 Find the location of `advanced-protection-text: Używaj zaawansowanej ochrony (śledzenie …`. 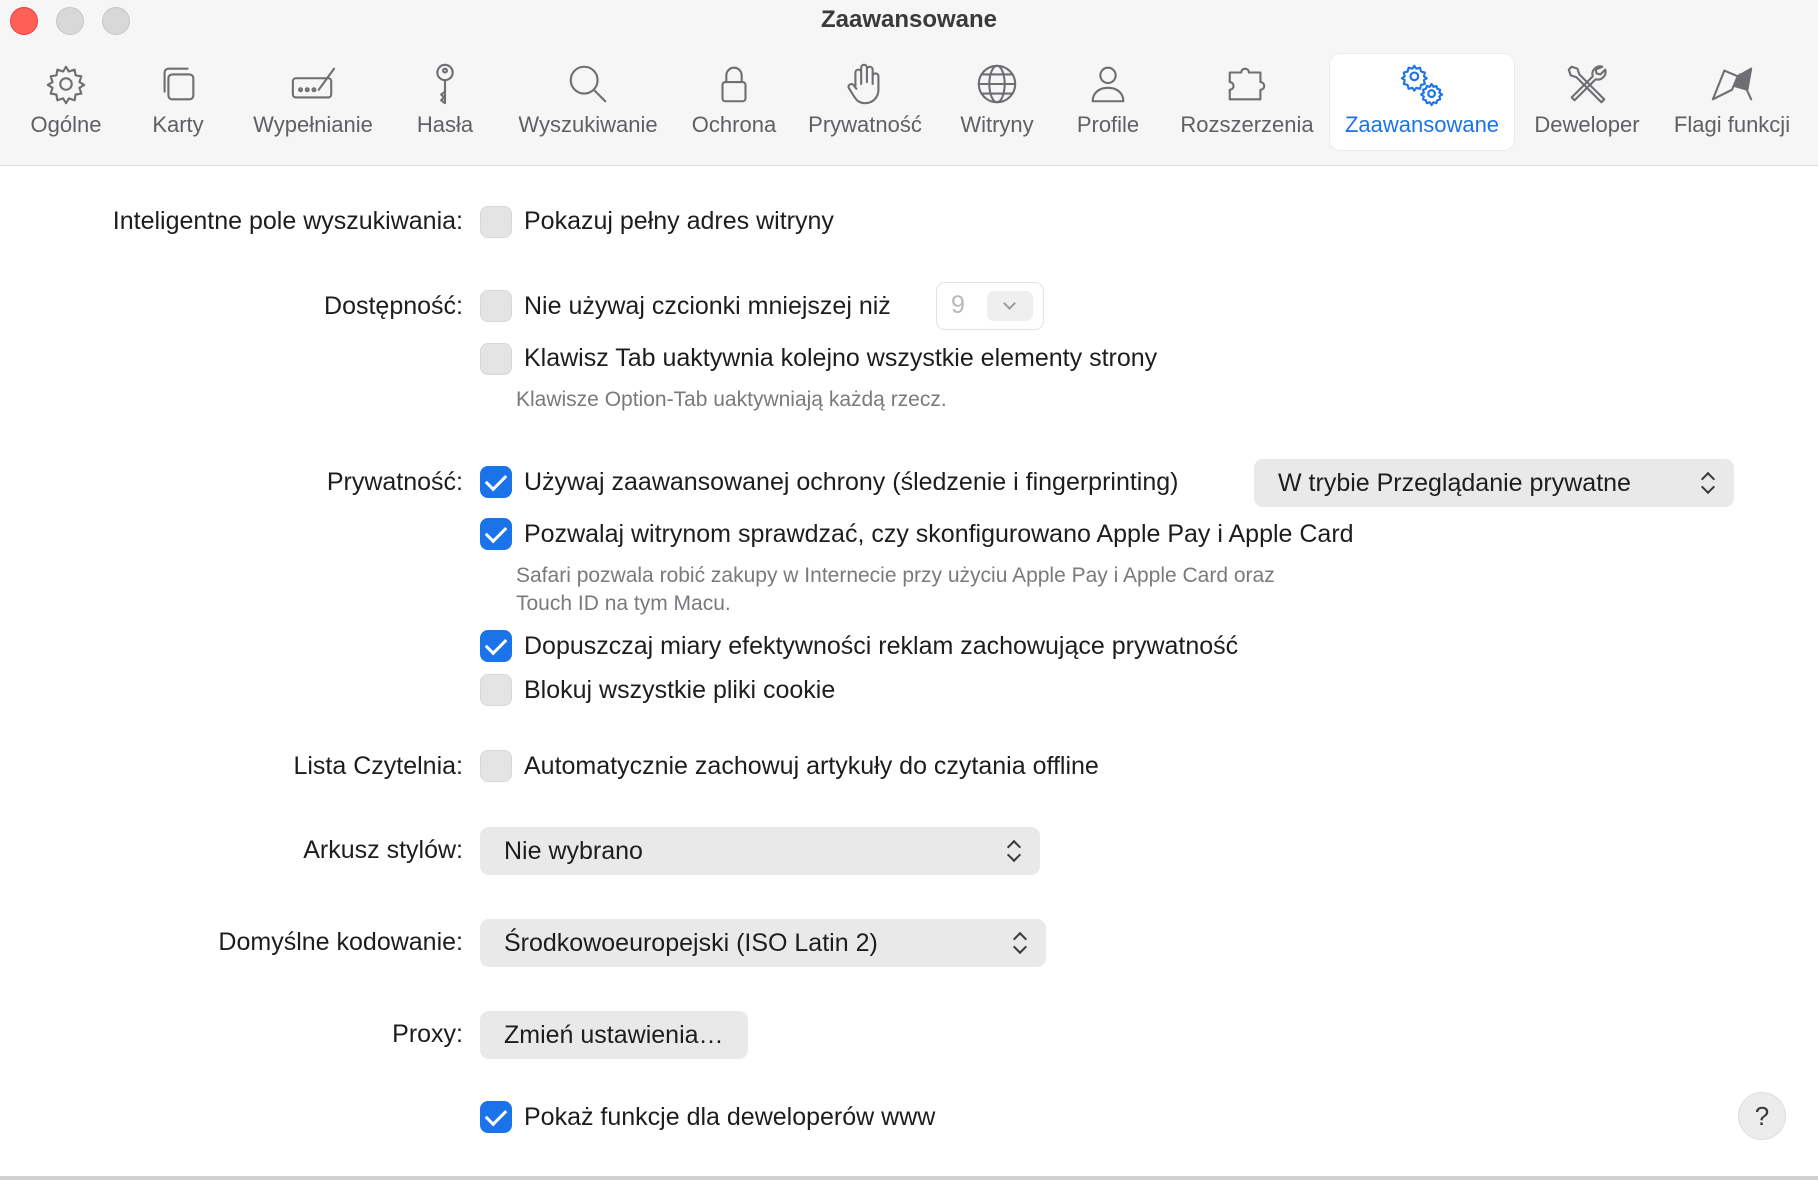

advanced-protection-text: Używaj zaawansowanej ochrony (śledzenie … is located at coordinates (851, 482).